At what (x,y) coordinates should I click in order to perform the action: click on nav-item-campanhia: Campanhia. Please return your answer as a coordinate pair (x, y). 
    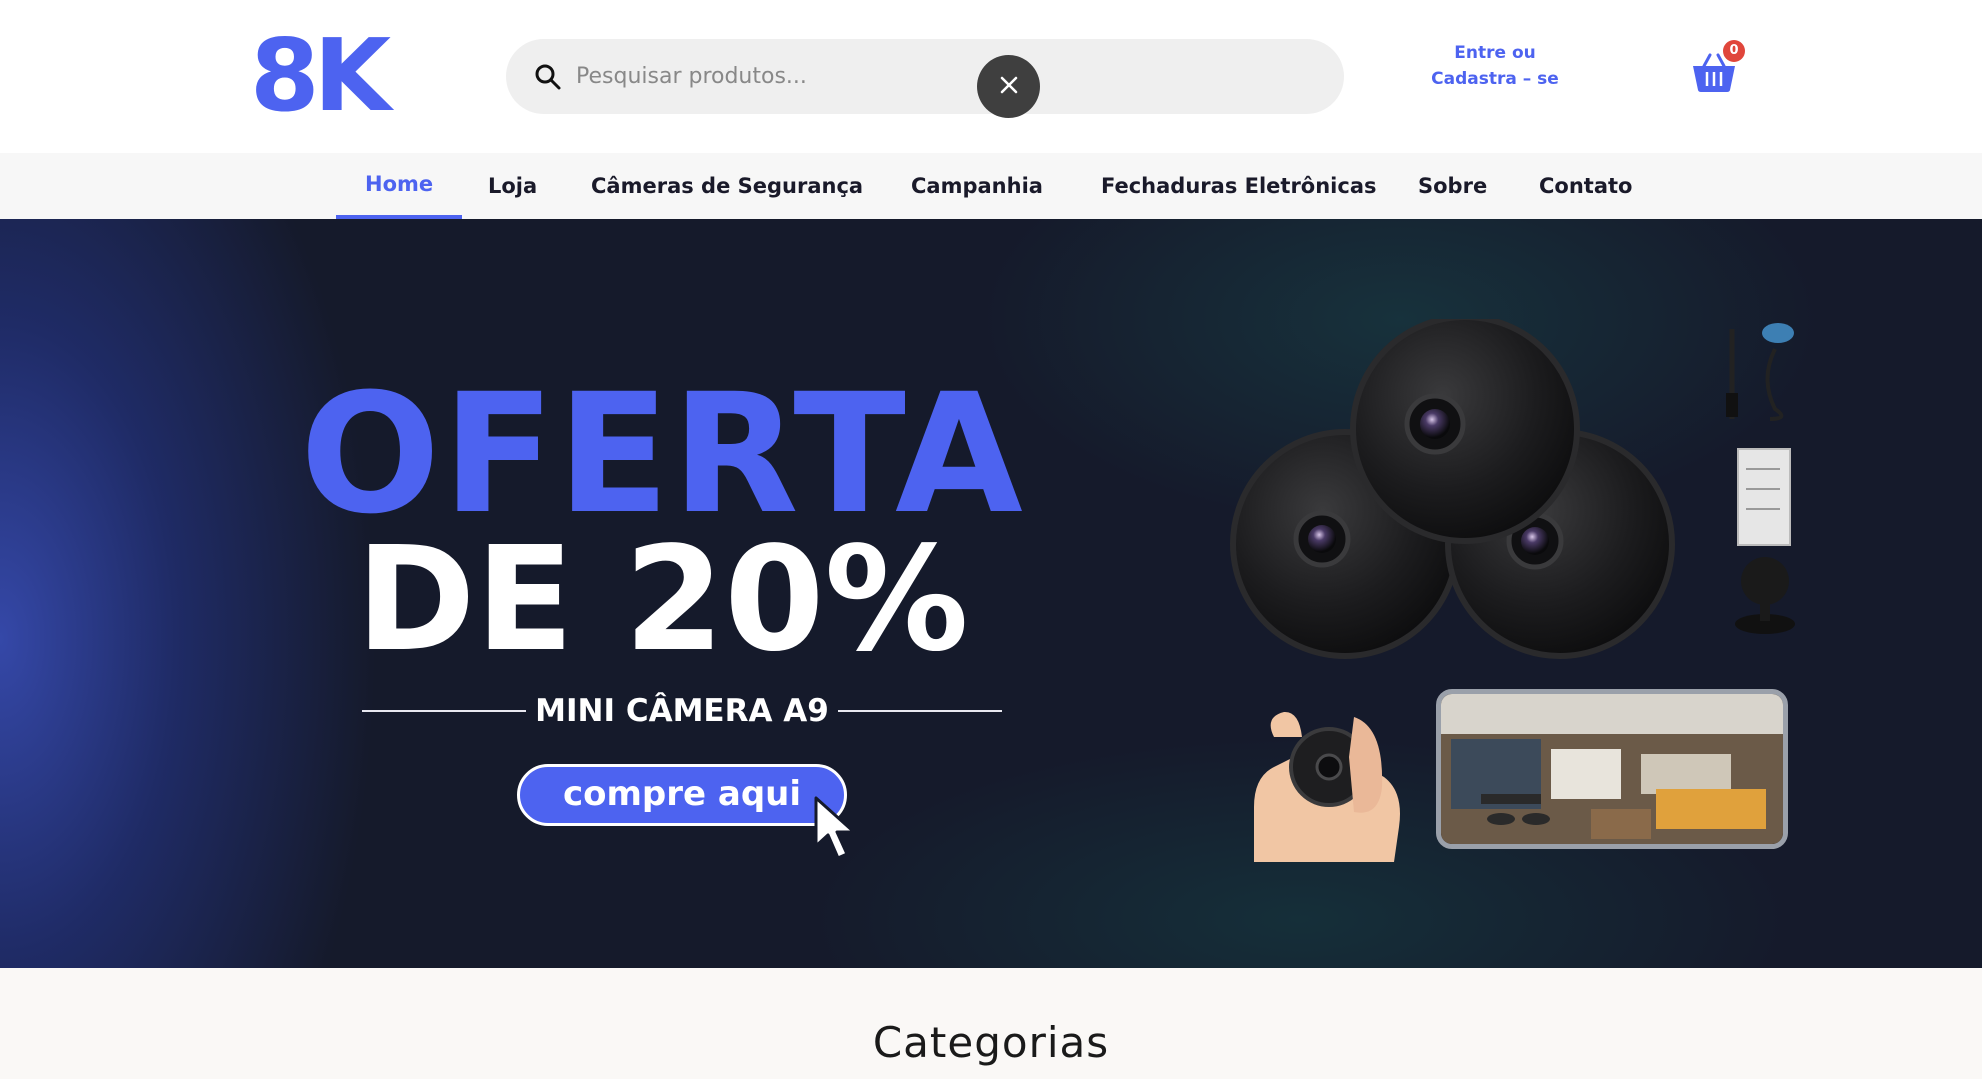
    Looking at the image, I should click on (977, 186).